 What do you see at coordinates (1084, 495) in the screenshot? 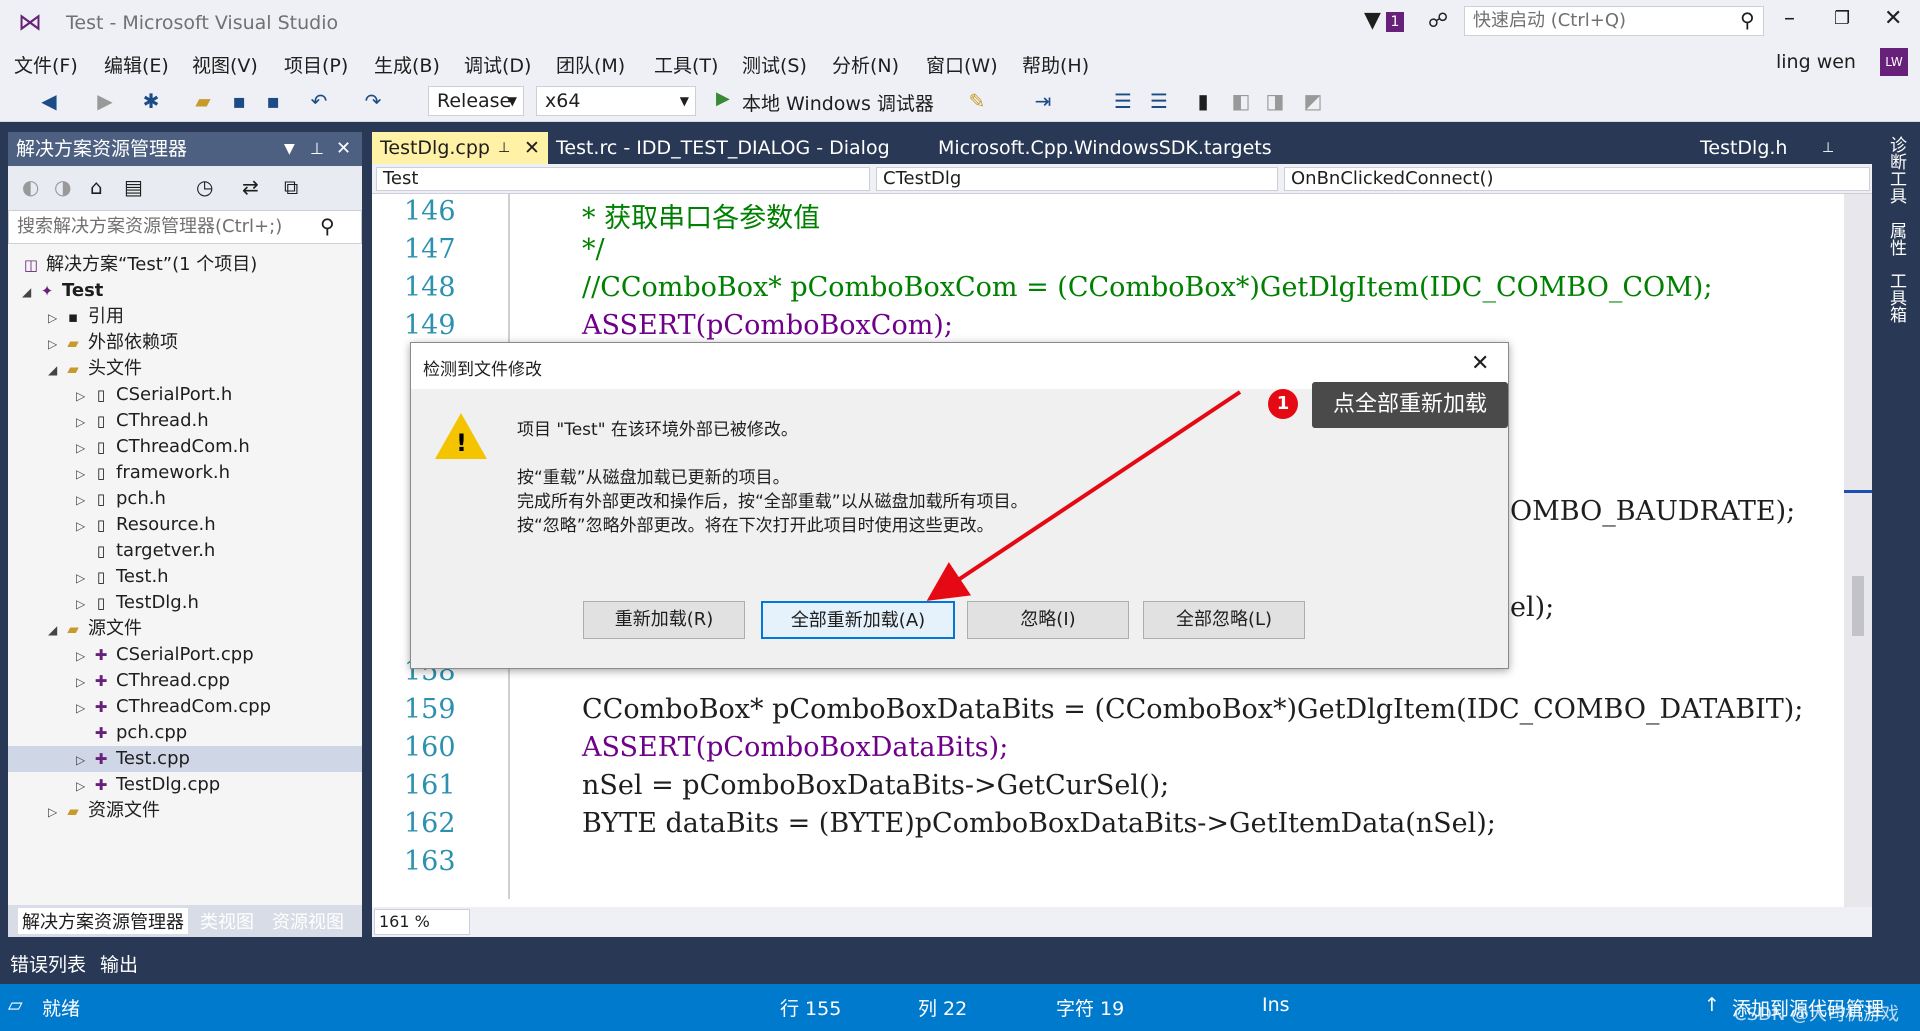
I see `annotation-arrow` at bounding box center [1084, 495].